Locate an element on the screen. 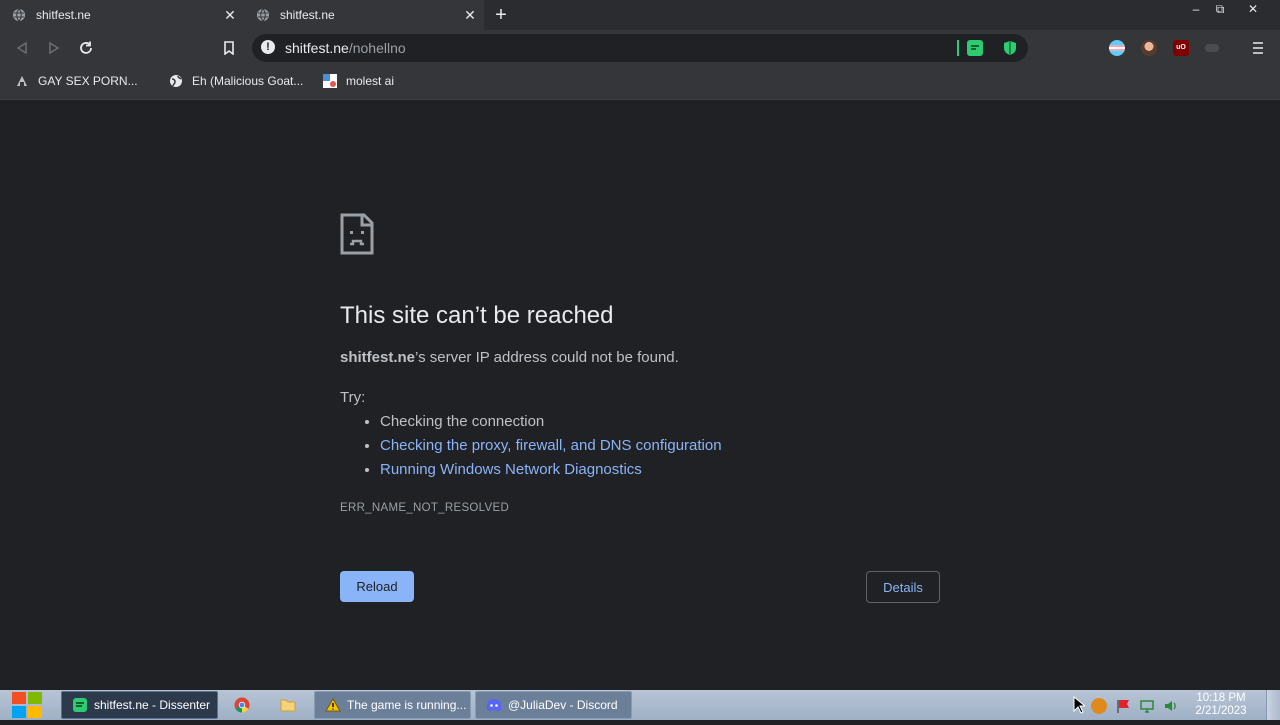 This screenshot has width=1280, height=725. error-title: This site can’t be reached is located at coordinates (477, 315).